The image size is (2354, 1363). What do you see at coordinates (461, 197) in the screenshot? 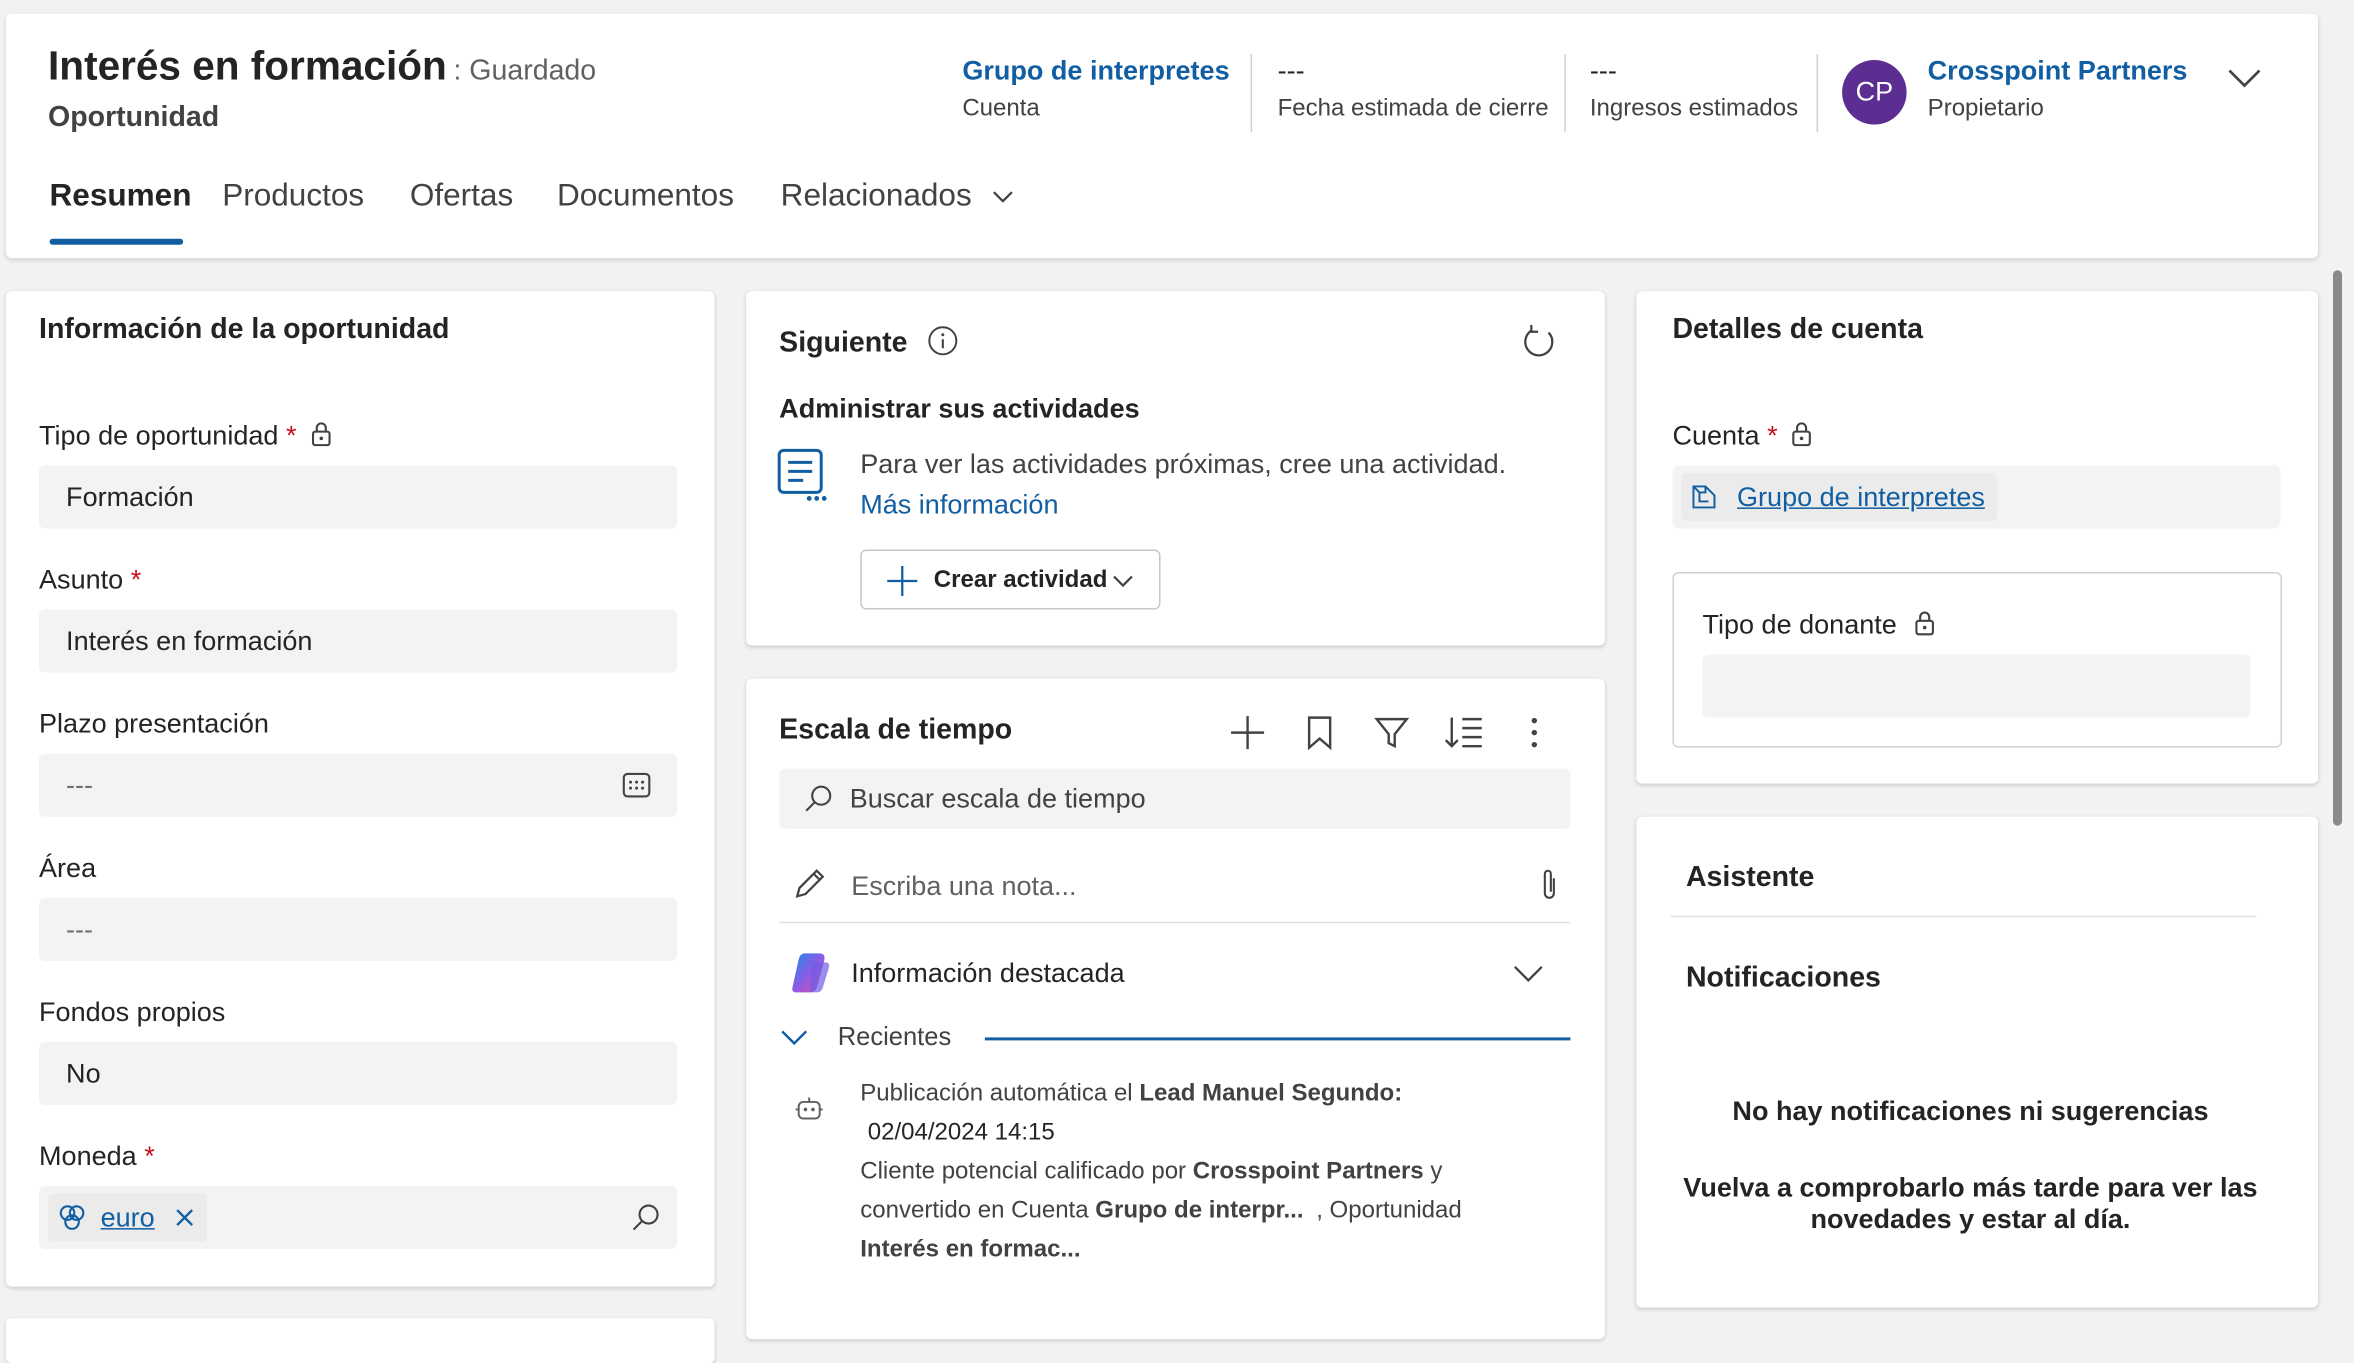
I see `tab-ofertas: Ofertas` at bounding box center [461, 197].